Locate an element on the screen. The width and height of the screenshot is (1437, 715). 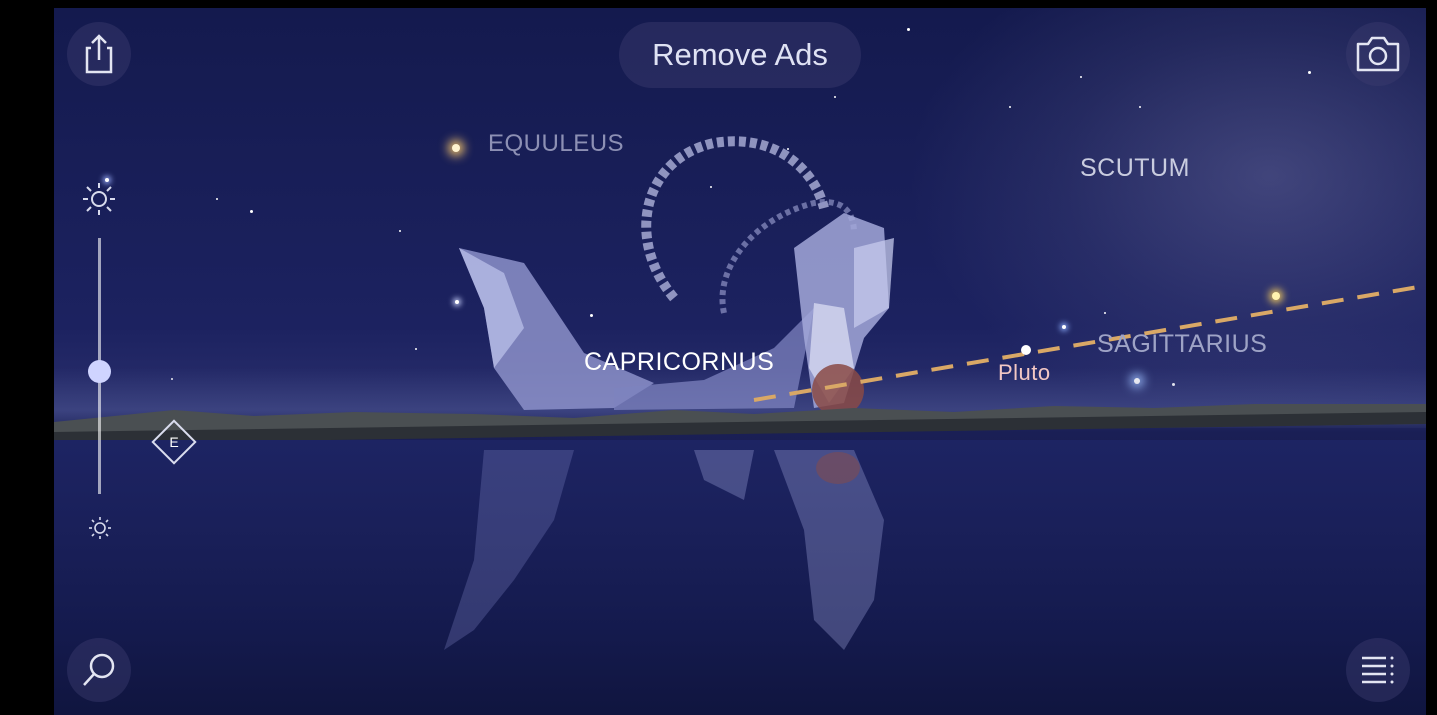
menu-icon is located at coordinates (1378, 670).